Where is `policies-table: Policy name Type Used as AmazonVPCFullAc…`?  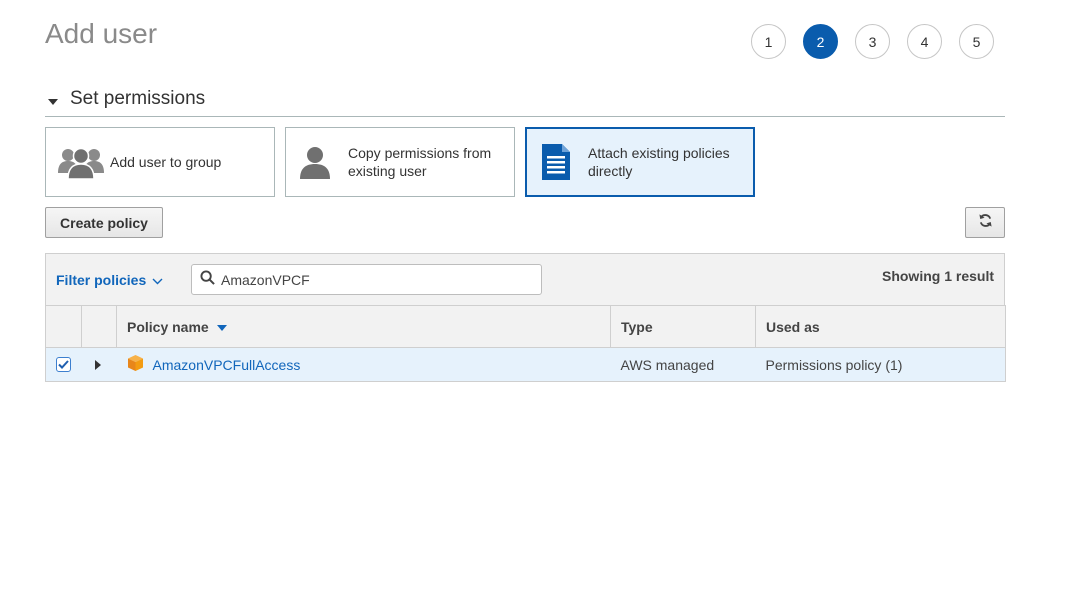 policies-table: Policy name Type Used as AmazonVPCFullAc… is located at coordinates (525, 343).